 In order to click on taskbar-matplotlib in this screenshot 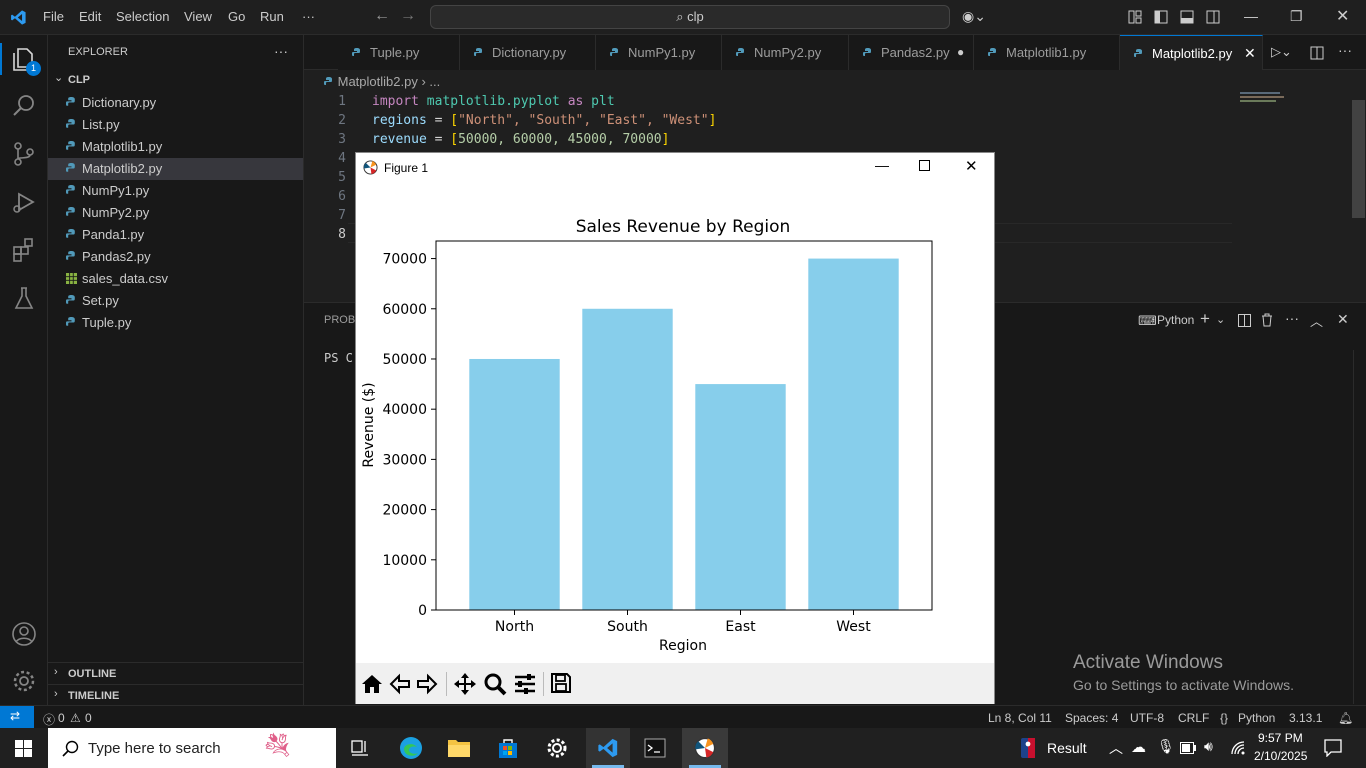, I will do `click(705, 748)`.